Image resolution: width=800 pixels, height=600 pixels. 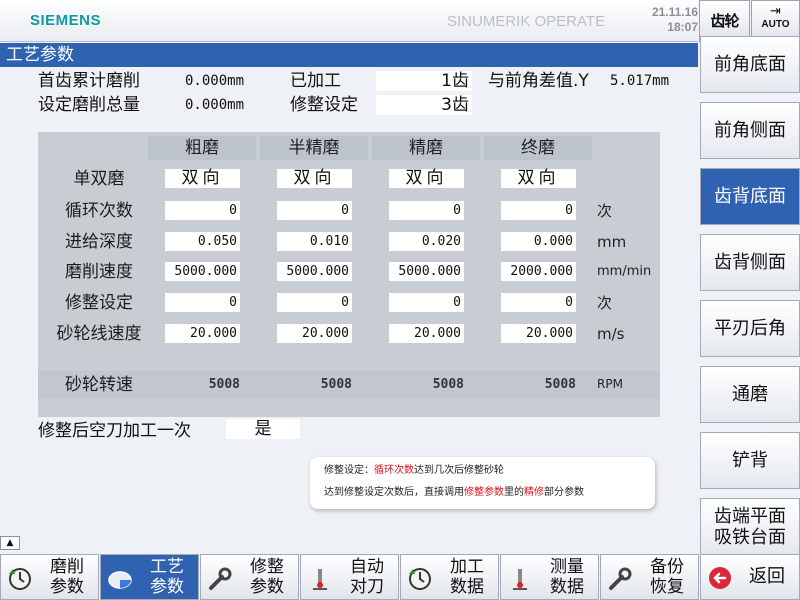 I want to click on rpm-value-finish: 5008, so click(x=448, y=384).